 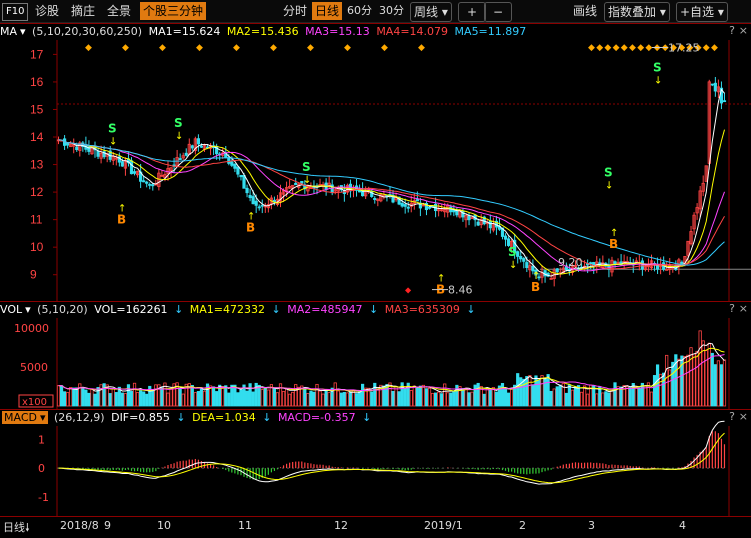 I want to click on x-label: 12, so click(x=341, y=525).